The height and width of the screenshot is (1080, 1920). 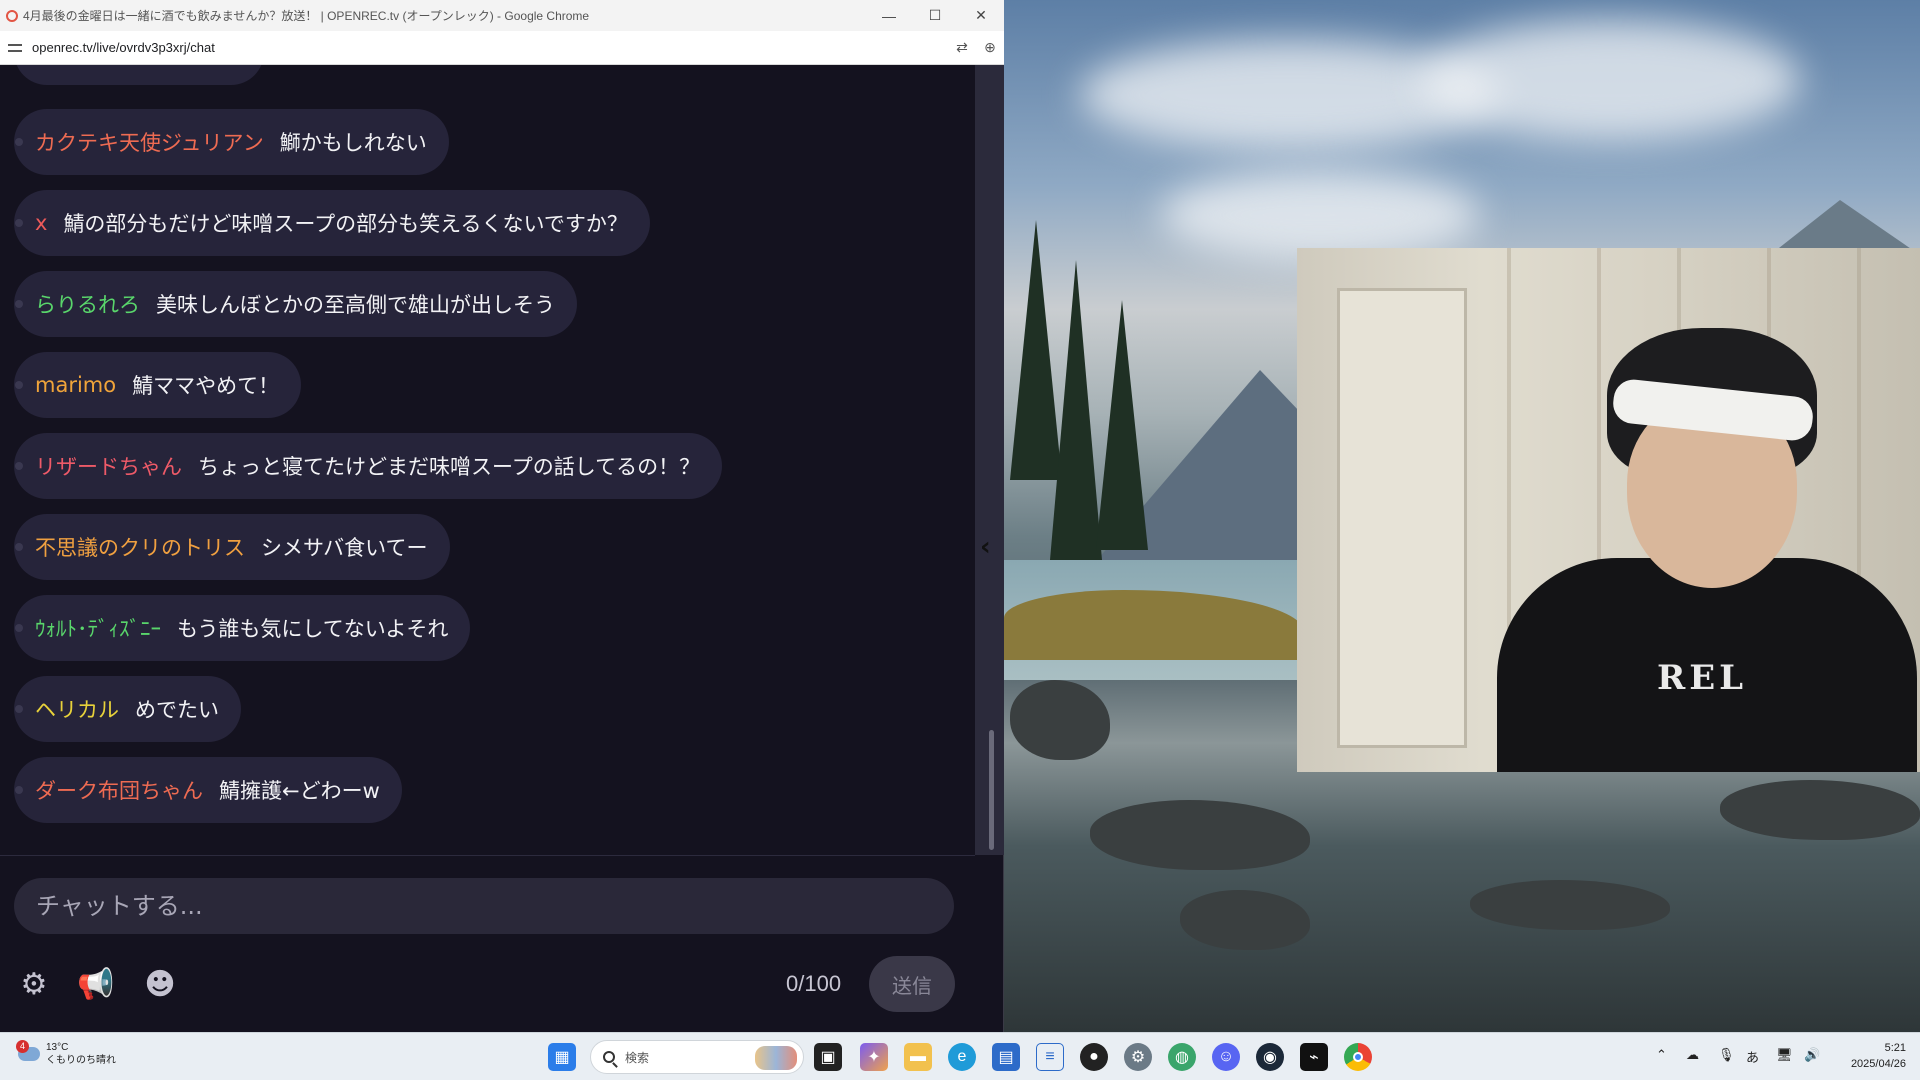 I want to click on chat-text: 美味しんぼとかの至高側で雄山が出しそう, so click(x=355, y=305).